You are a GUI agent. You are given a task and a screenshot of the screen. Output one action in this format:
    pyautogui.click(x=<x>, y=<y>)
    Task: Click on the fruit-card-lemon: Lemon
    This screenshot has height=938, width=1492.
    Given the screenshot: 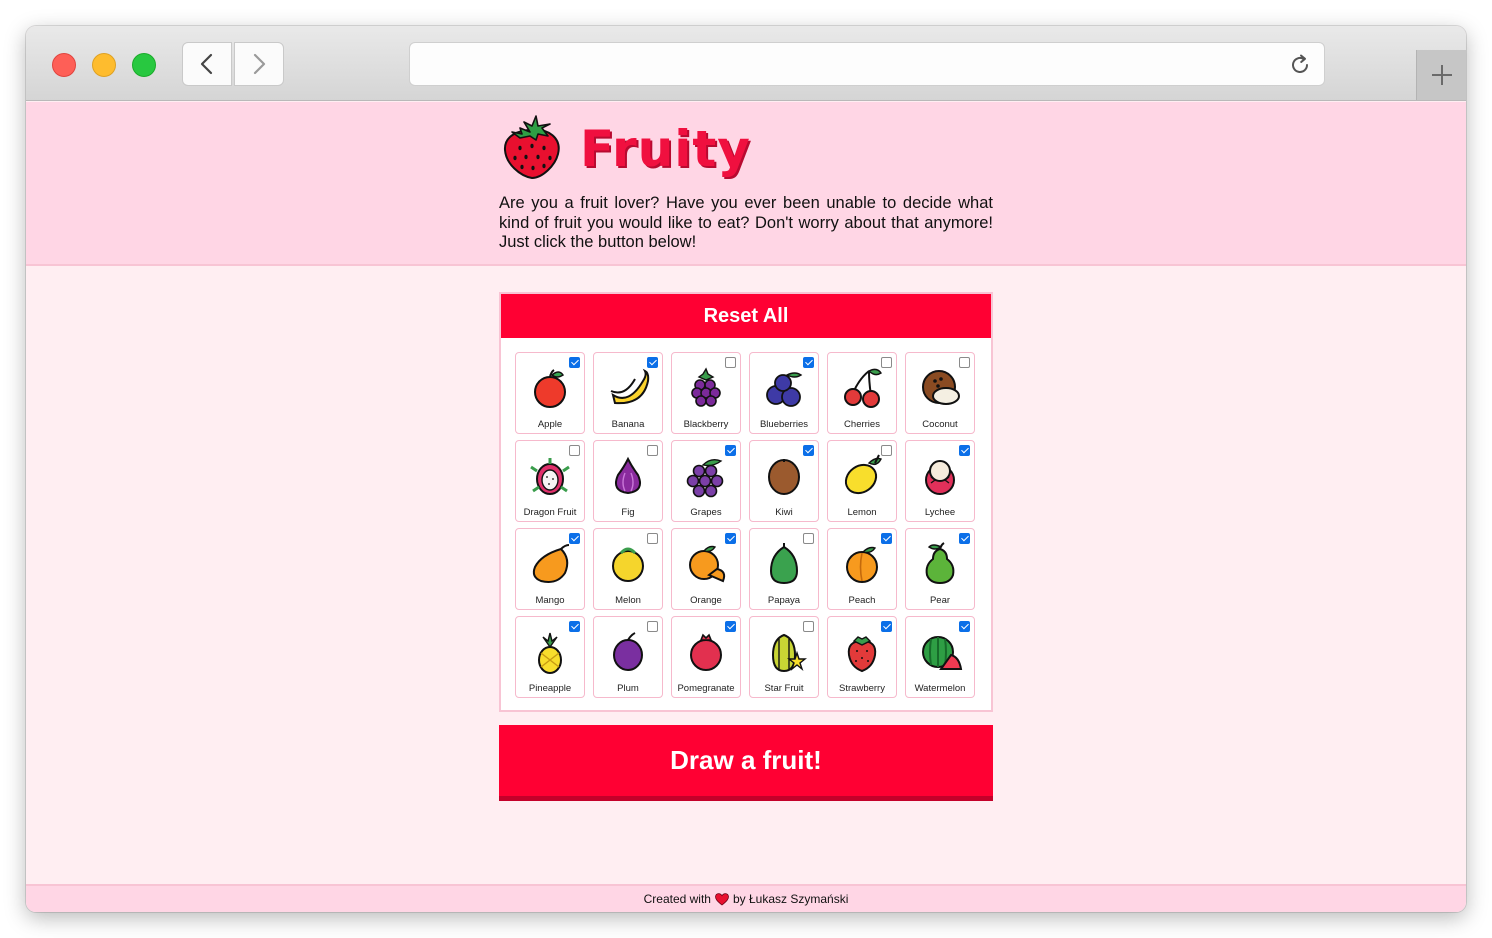 What is the action you would take?
    pyautogui.click(x=862, y=481)
    